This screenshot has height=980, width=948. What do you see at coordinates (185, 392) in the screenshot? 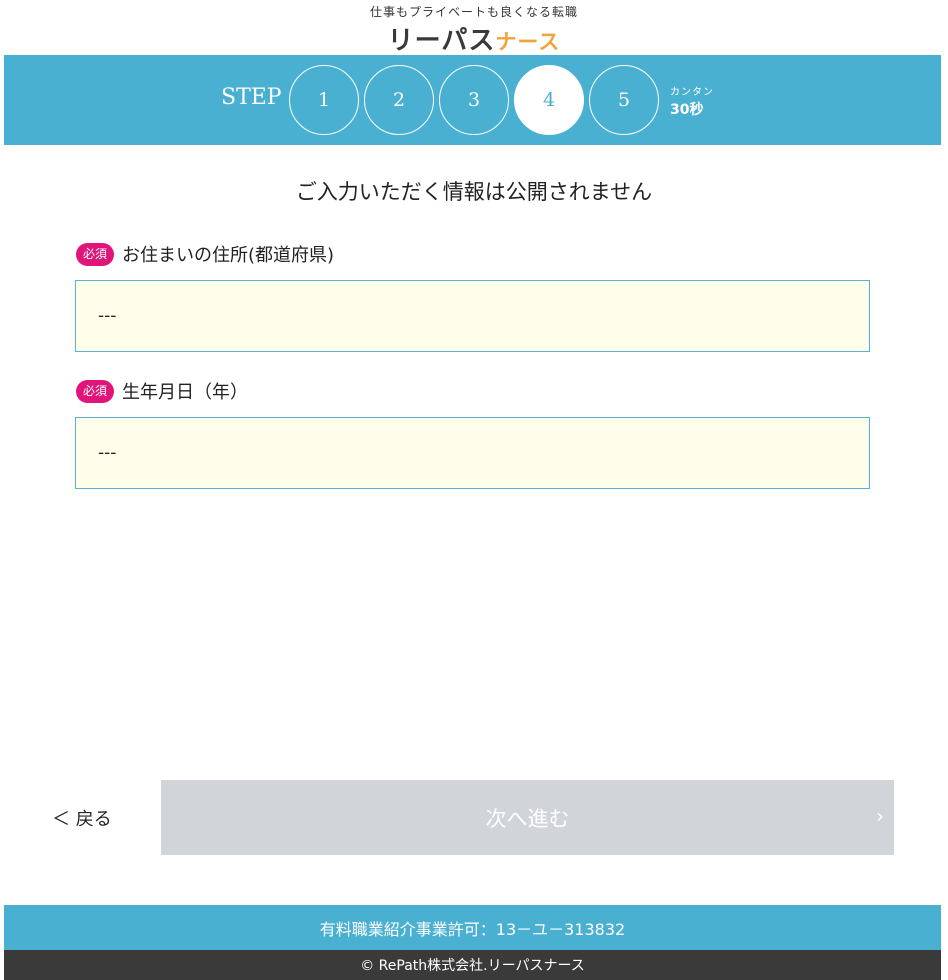
I see `birth-year-label-text: 生年月日（年）` at bounding box center [185, 392].